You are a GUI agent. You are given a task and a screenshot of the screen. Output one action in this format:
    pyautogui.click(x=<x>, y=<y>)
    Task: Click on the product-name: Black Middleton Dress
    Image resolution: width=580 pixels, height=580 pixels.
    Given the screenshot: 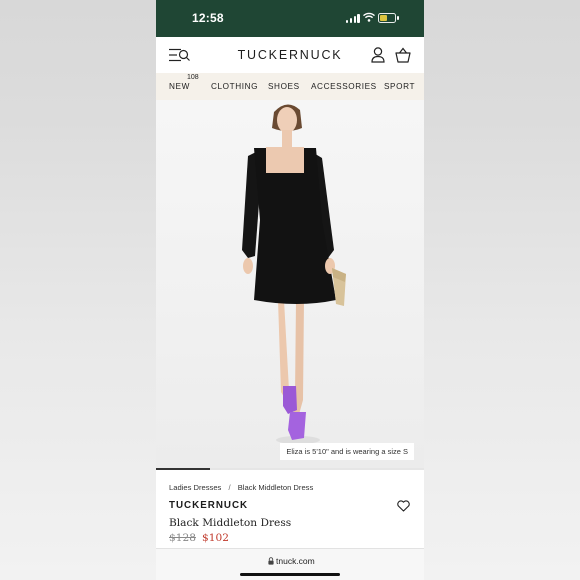 What is the action you would take?
    pyautogui.click(x=230, y=523)
    